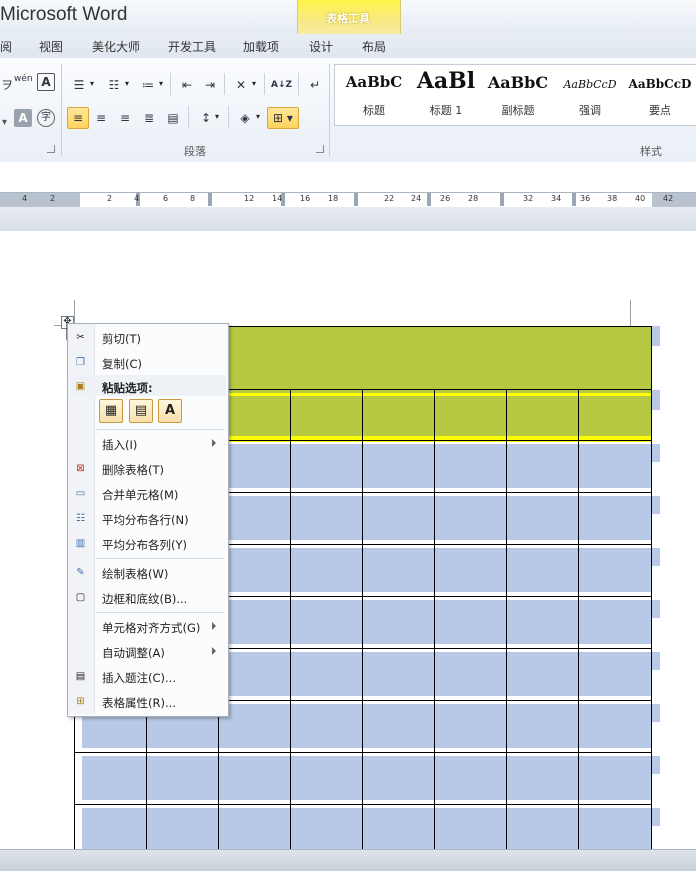  I want to click on menu-item-distribute-columns: 平均分布各列(Y), so click(144, 545).